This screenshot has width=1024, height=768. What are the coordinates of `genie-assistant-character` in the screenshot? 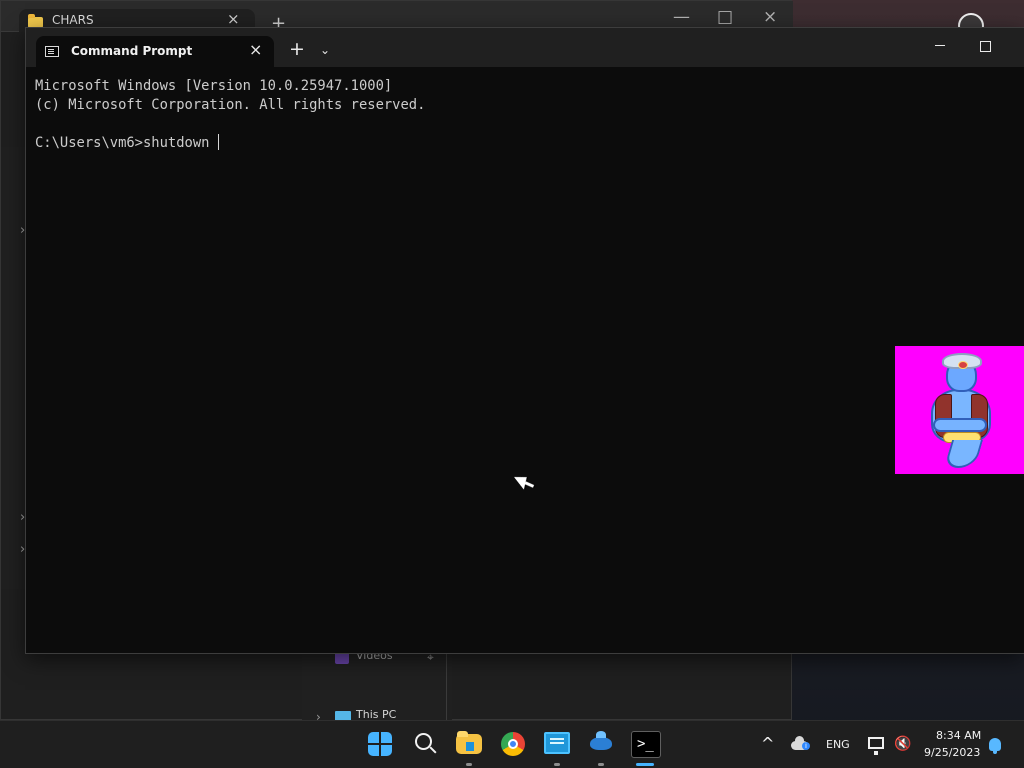 It's located at (959, 410).